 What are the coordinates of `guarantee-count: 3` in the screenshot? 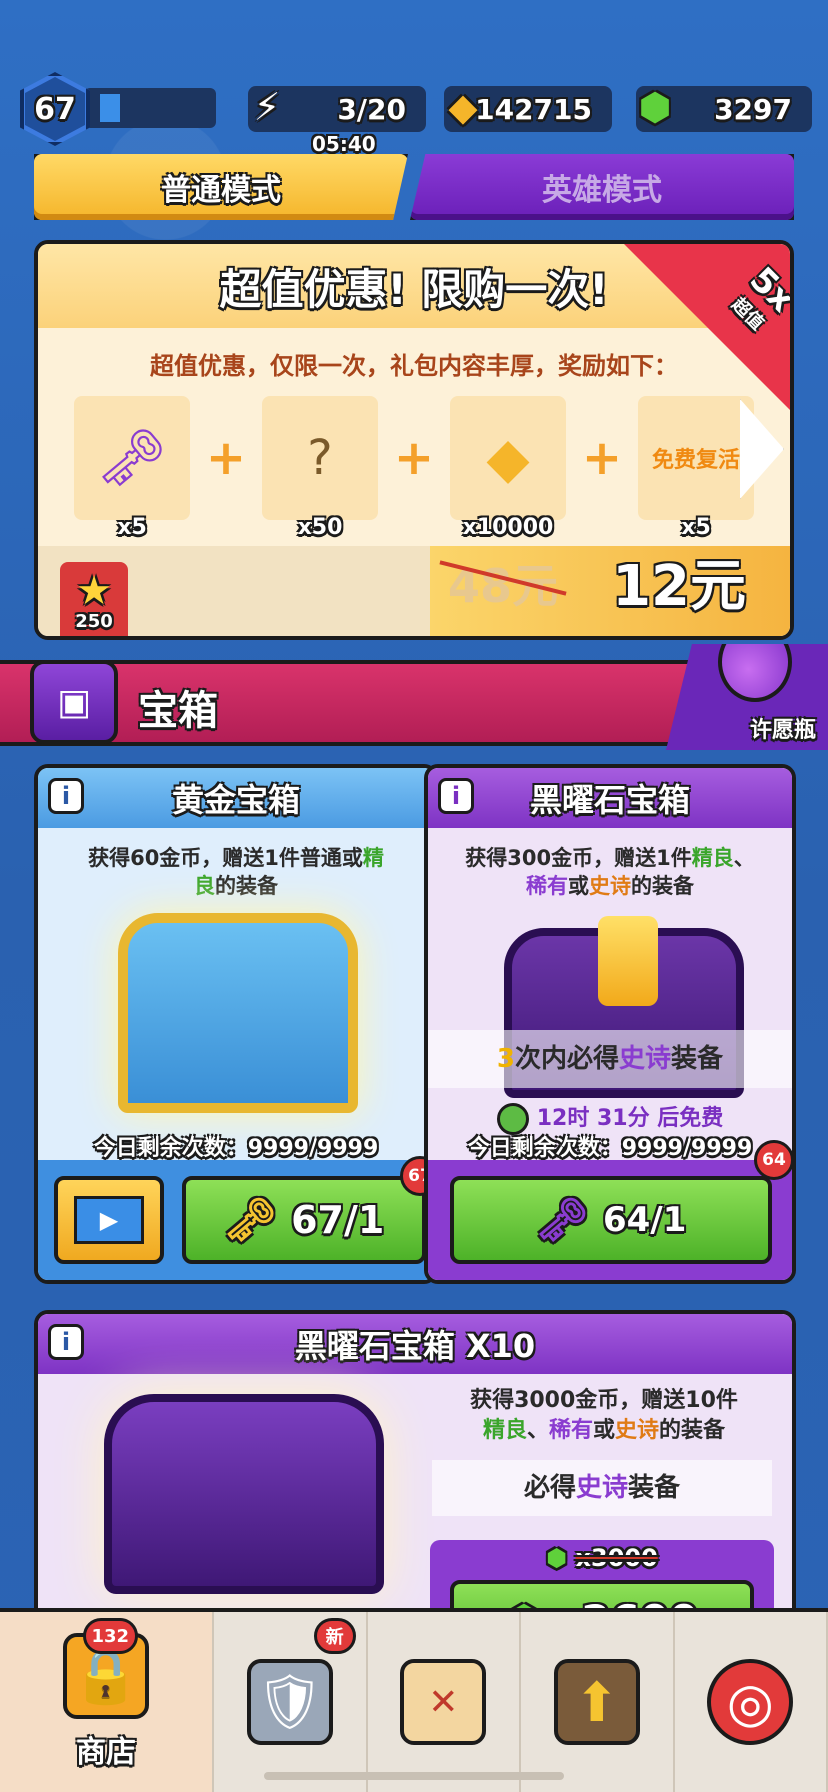 It's located at (506, 1059).